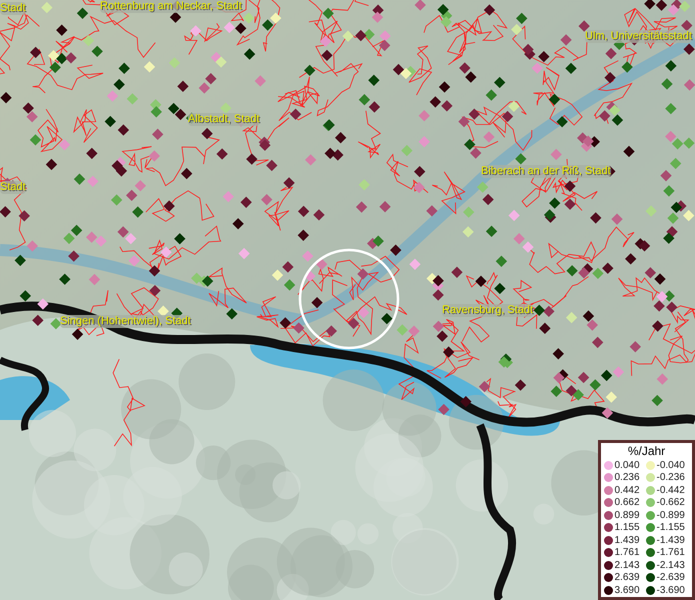 This screenshot has width=695, height=600. I want to click on legend-value: -3.690, so click(670, 590).